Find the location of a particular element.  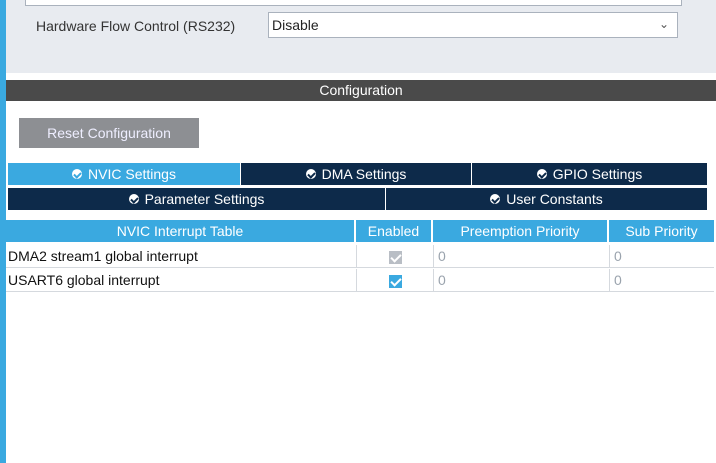

tab-nvic-settings: NVIC Settings is located at coordinates (124, 174).